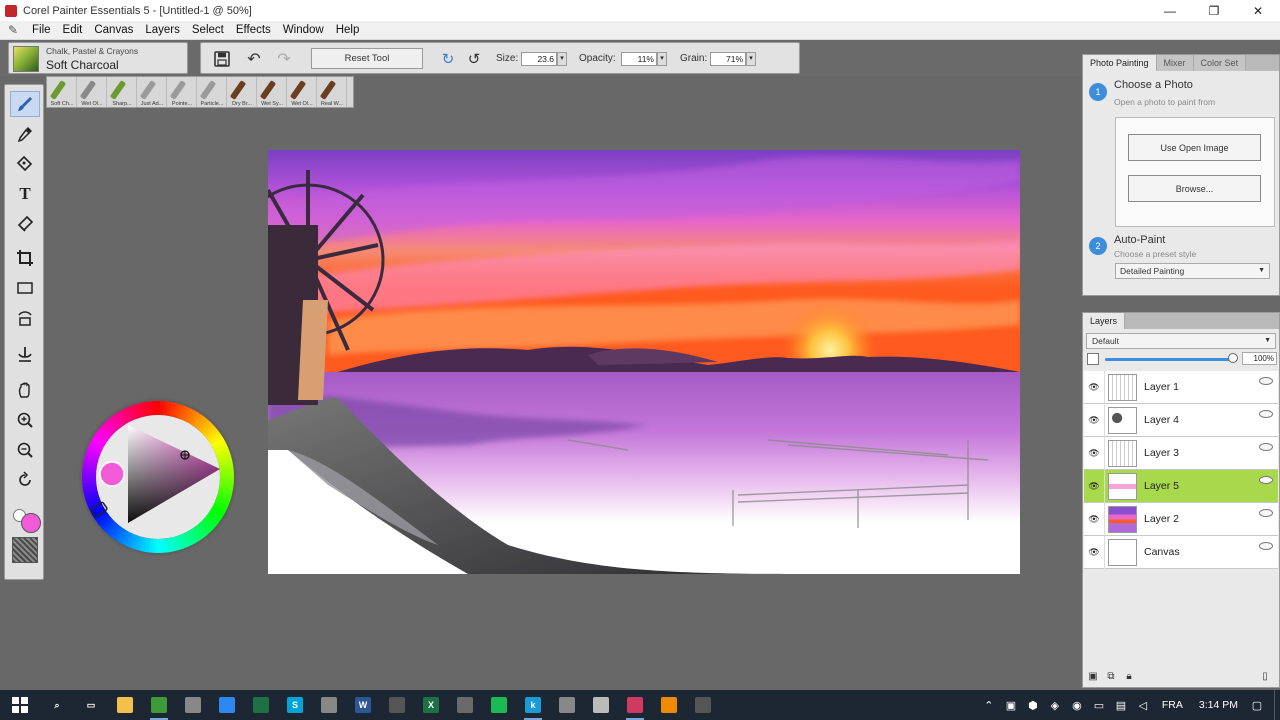 The height and width of the screenshot is (720, 1280). Describe the element at coordinates (1218, 705) in the screenshot. I see `clock: 3:14 PM` at that location.